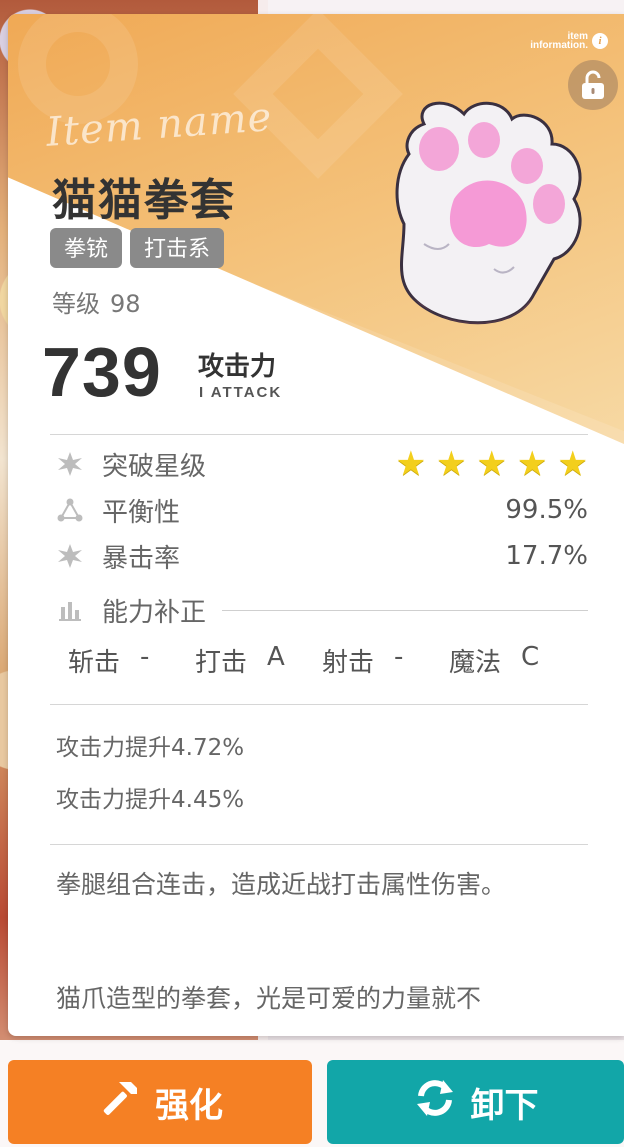  What do you see at coordinates (494, 660) in the screenshot?
I see `correction-magic: 魔法 C` at bounding box center [494, 660].